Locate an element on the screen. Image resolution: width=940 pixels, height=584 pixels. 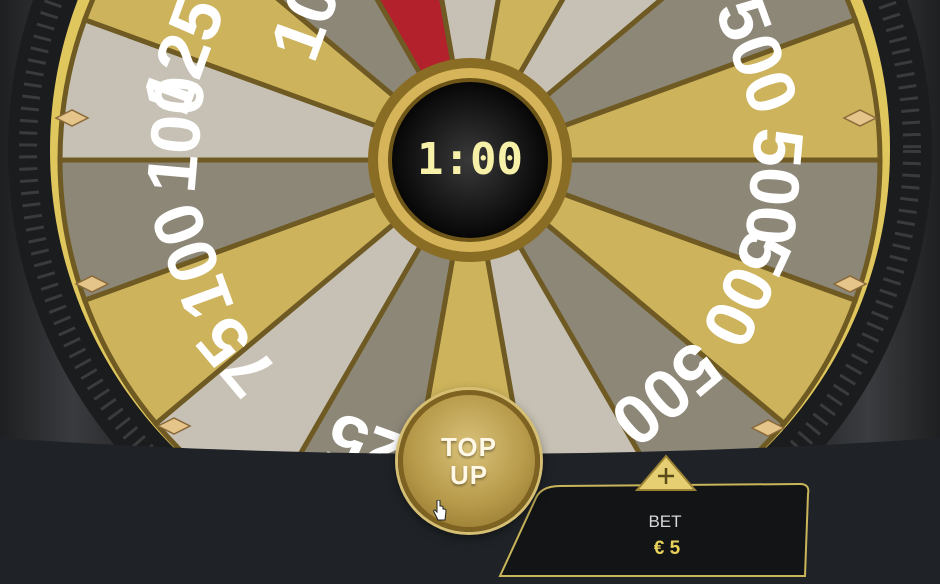
bet-label: BET is located at coordinates (665, 521).